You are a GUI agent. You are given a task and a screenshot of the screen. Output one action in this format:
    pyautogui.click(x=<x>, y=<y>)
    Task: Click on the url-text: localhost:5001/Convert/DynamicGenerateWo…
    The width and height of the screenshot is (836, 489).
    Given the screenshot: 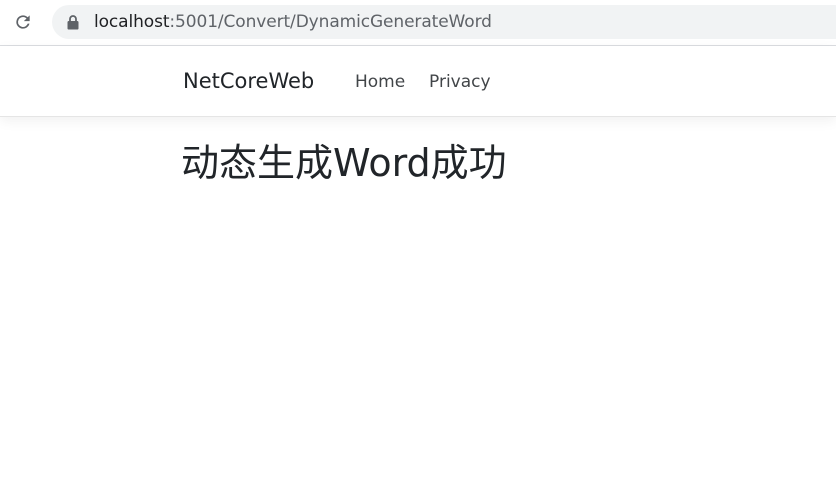 What is the action you would take?
    pyautogui.click(x=293, y=22)
    